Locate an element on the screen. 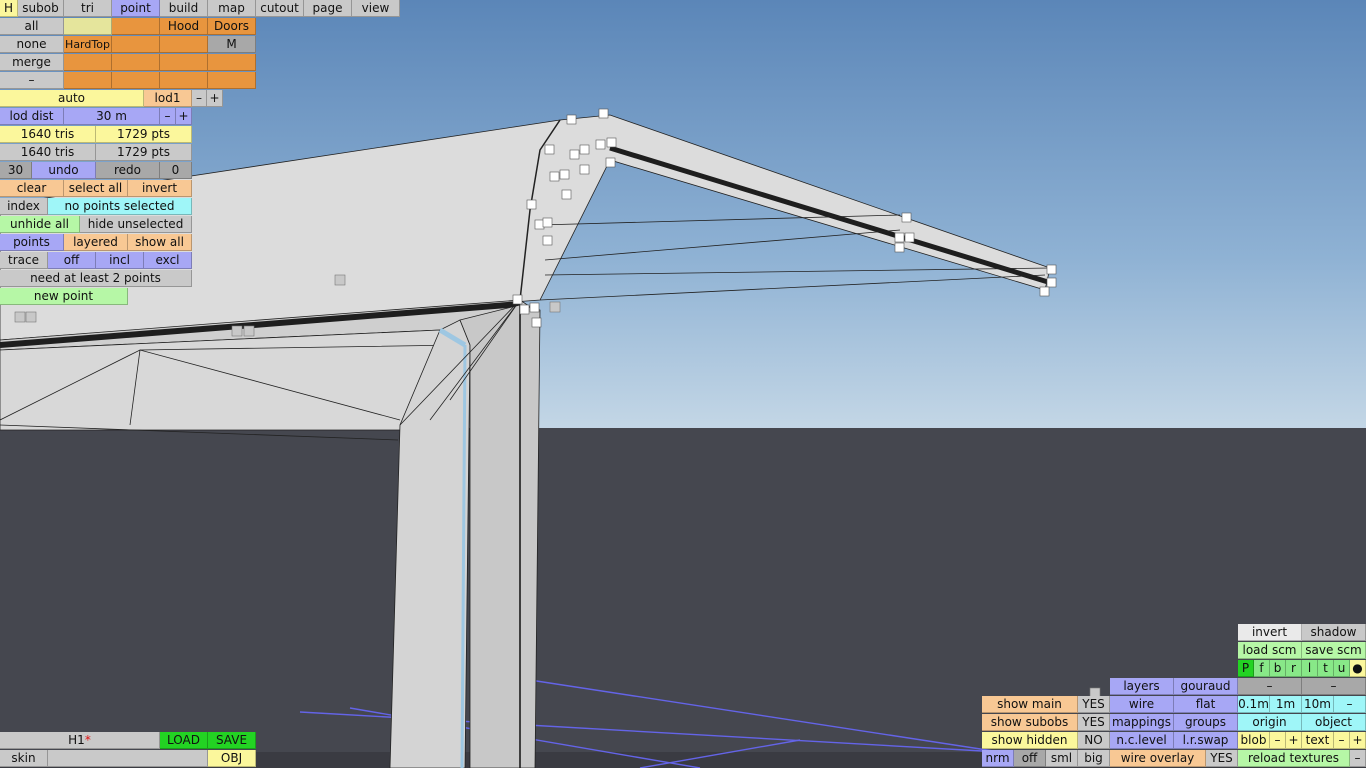  show-all-button: show all is located at coordinates (160, 242).